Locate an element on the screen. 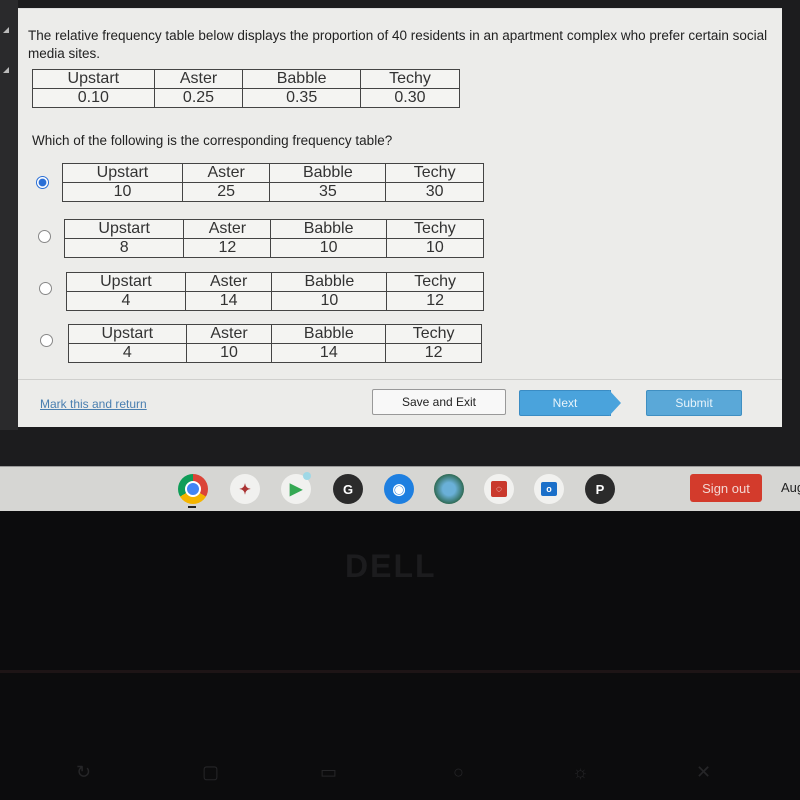 The width and height of the screenshot is (800, 800). option-4-table: Upstart Aster Babble Techy 4 10 14 12 is located at coordinates (275, 343).